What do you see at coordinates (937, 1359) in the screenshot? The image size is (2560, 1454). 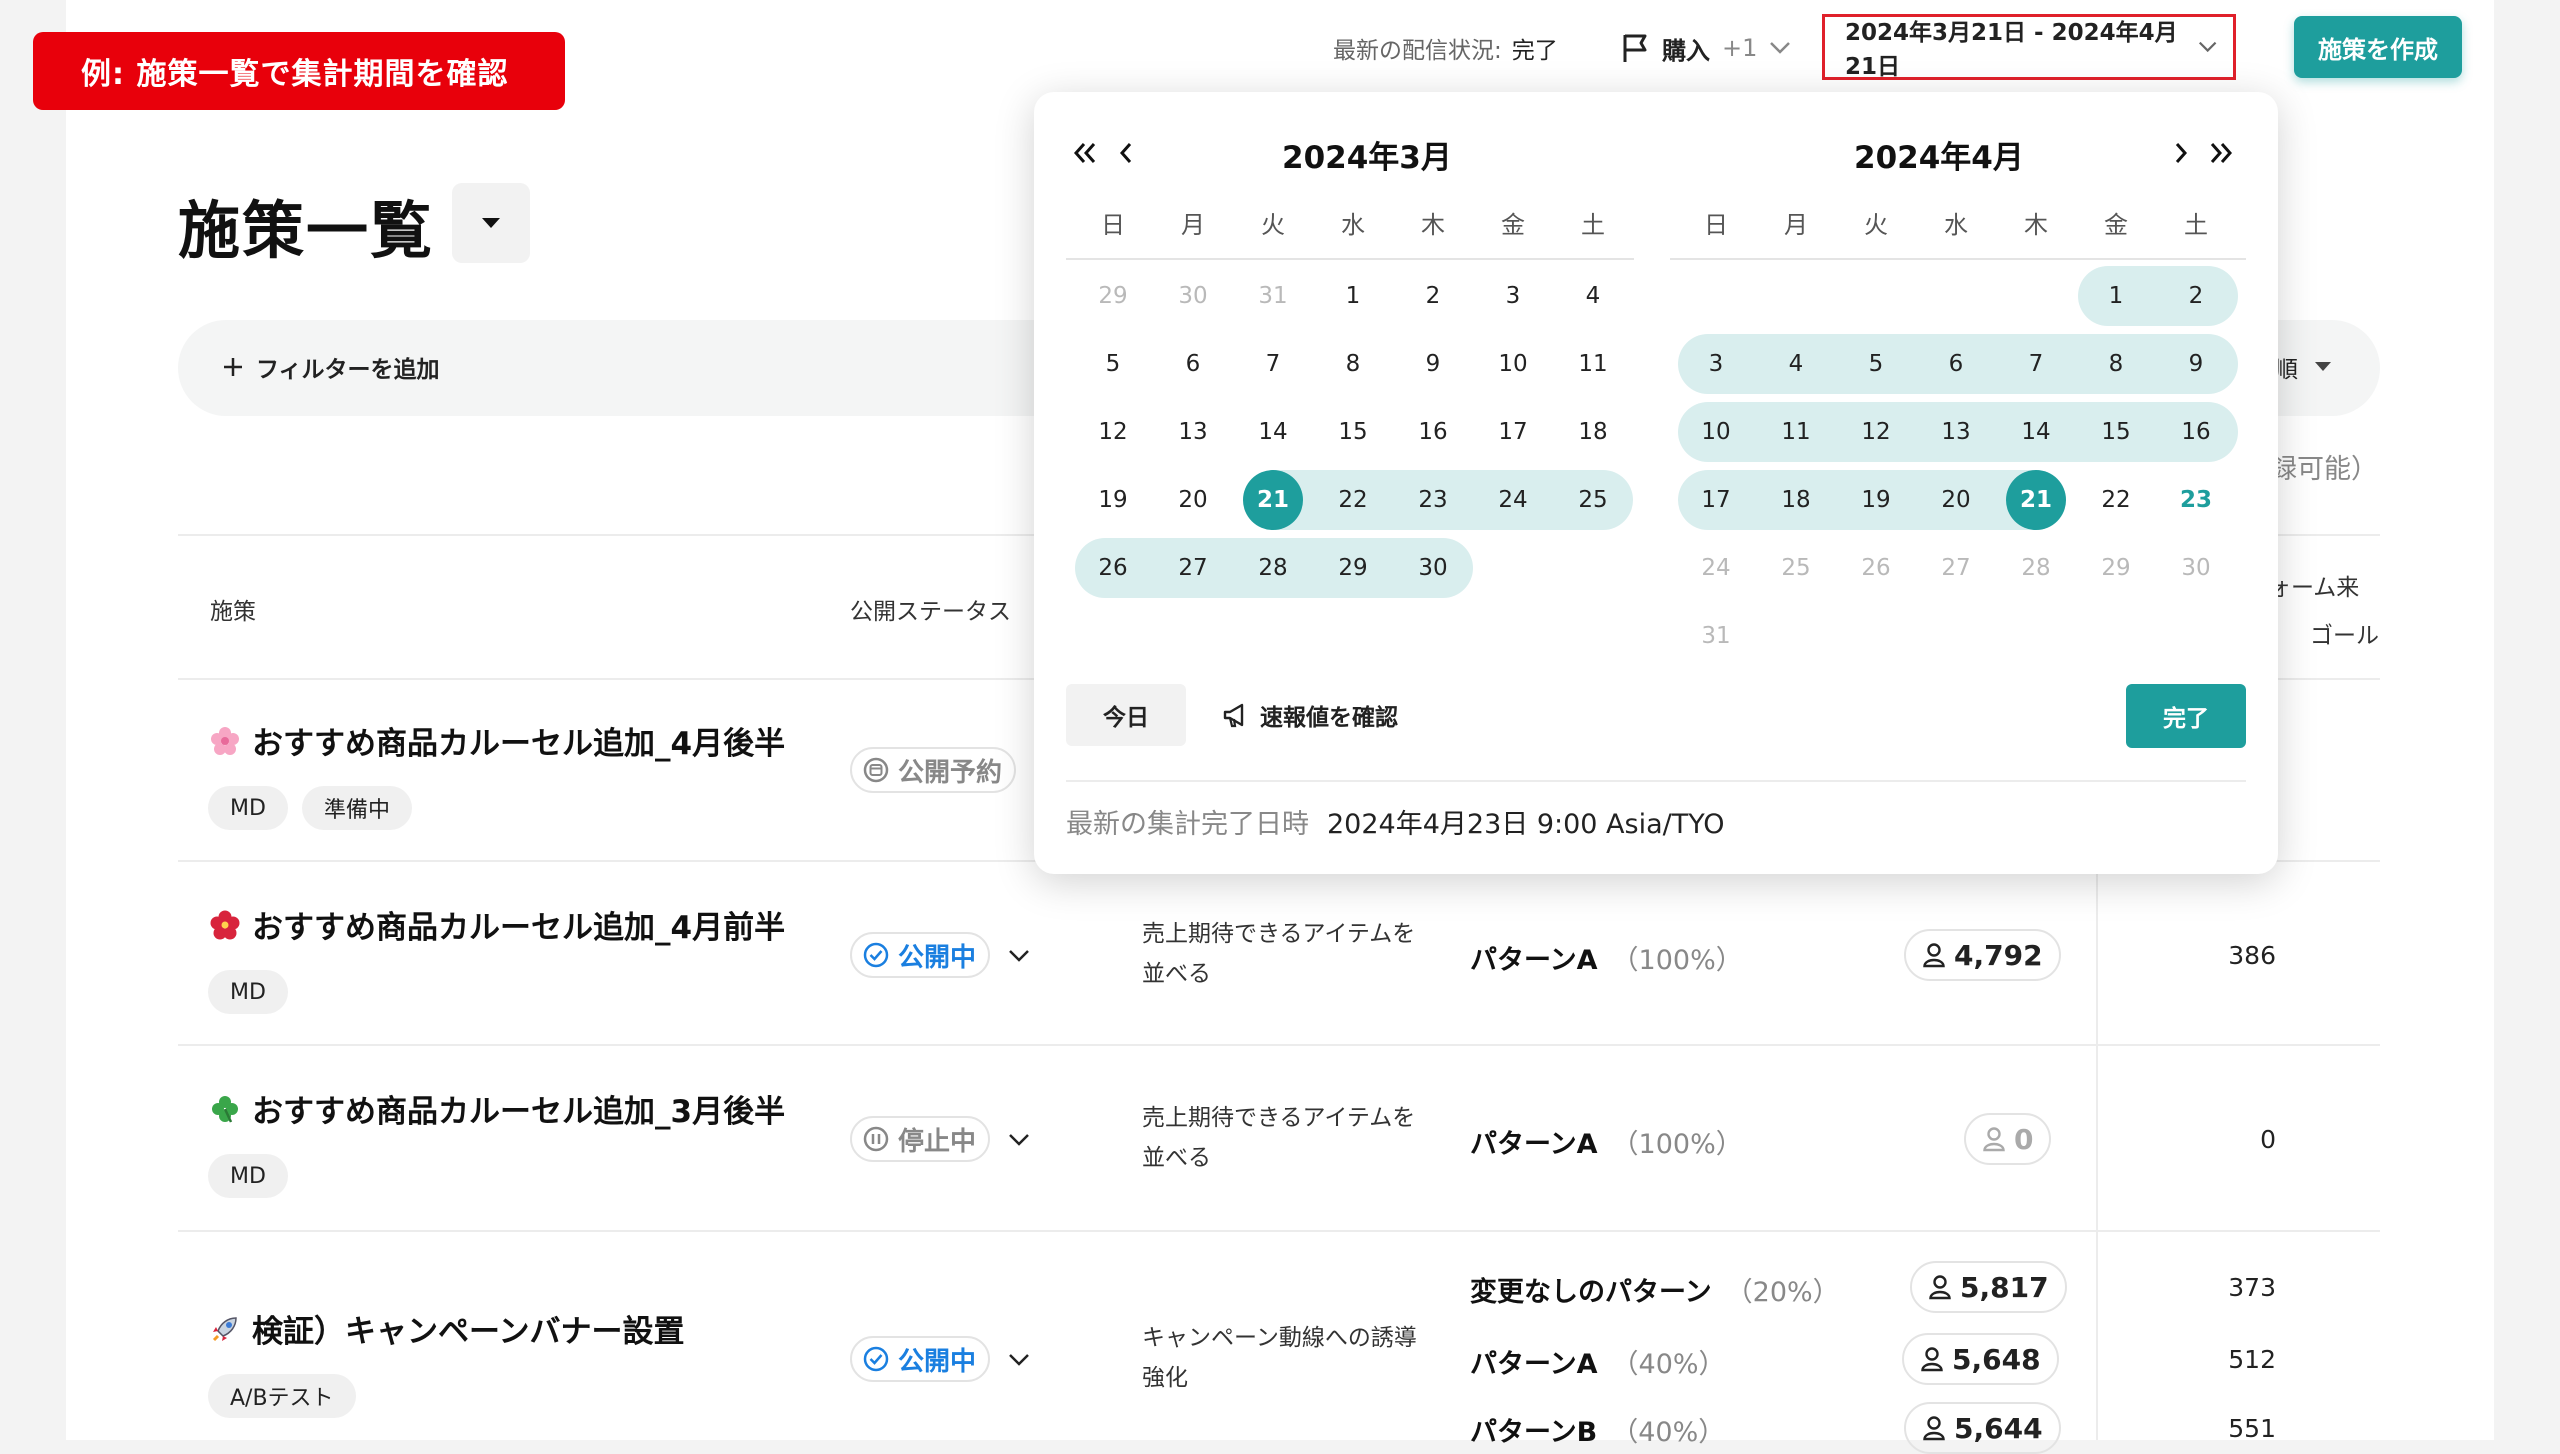 I see `status-label: 公開中` at bounding box center [937, 1359].